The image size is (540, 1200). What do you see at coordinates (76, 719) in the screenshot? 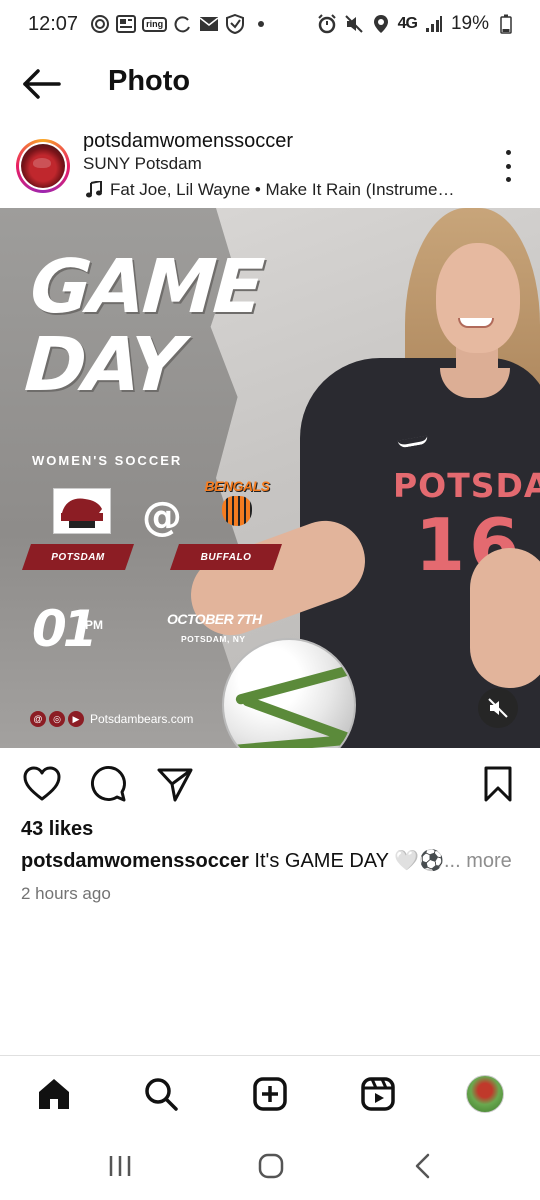
I see `youtube-icon: ▶` at bounding box center [76, 719].